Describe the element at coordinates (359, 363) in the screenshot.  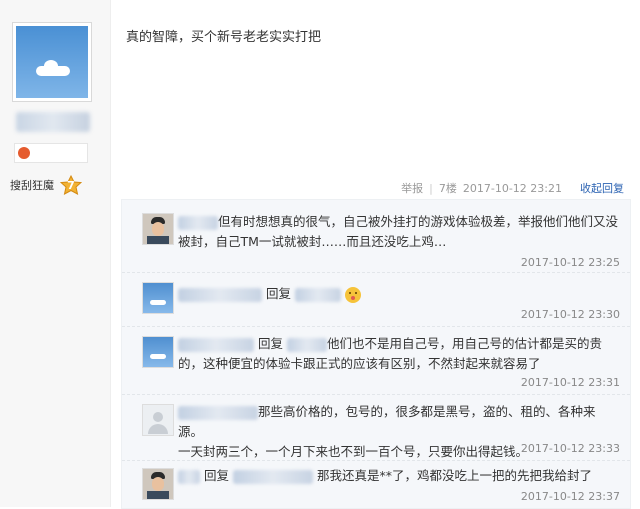
I see `reply-line: 的，这种便宜的体验卡跟正式的应该有区别，不然封起来就容易了` at that location.